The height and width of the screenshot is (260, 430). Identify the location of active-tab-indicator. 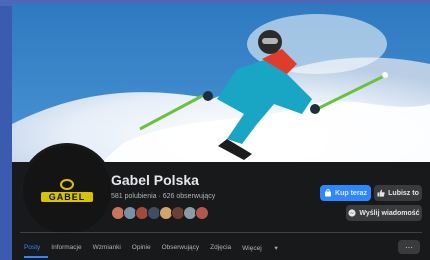
(36, 257).